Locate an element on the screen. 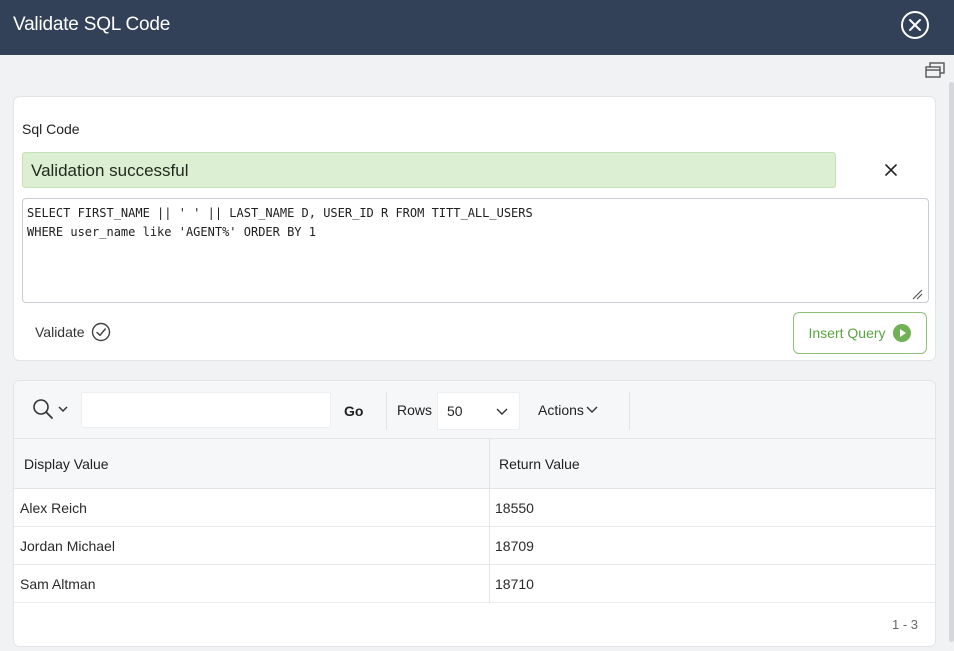 The height and width of the screenshot is (651, 954). dialog-title: Validate SQL Code is located at coordinates (92, 24).